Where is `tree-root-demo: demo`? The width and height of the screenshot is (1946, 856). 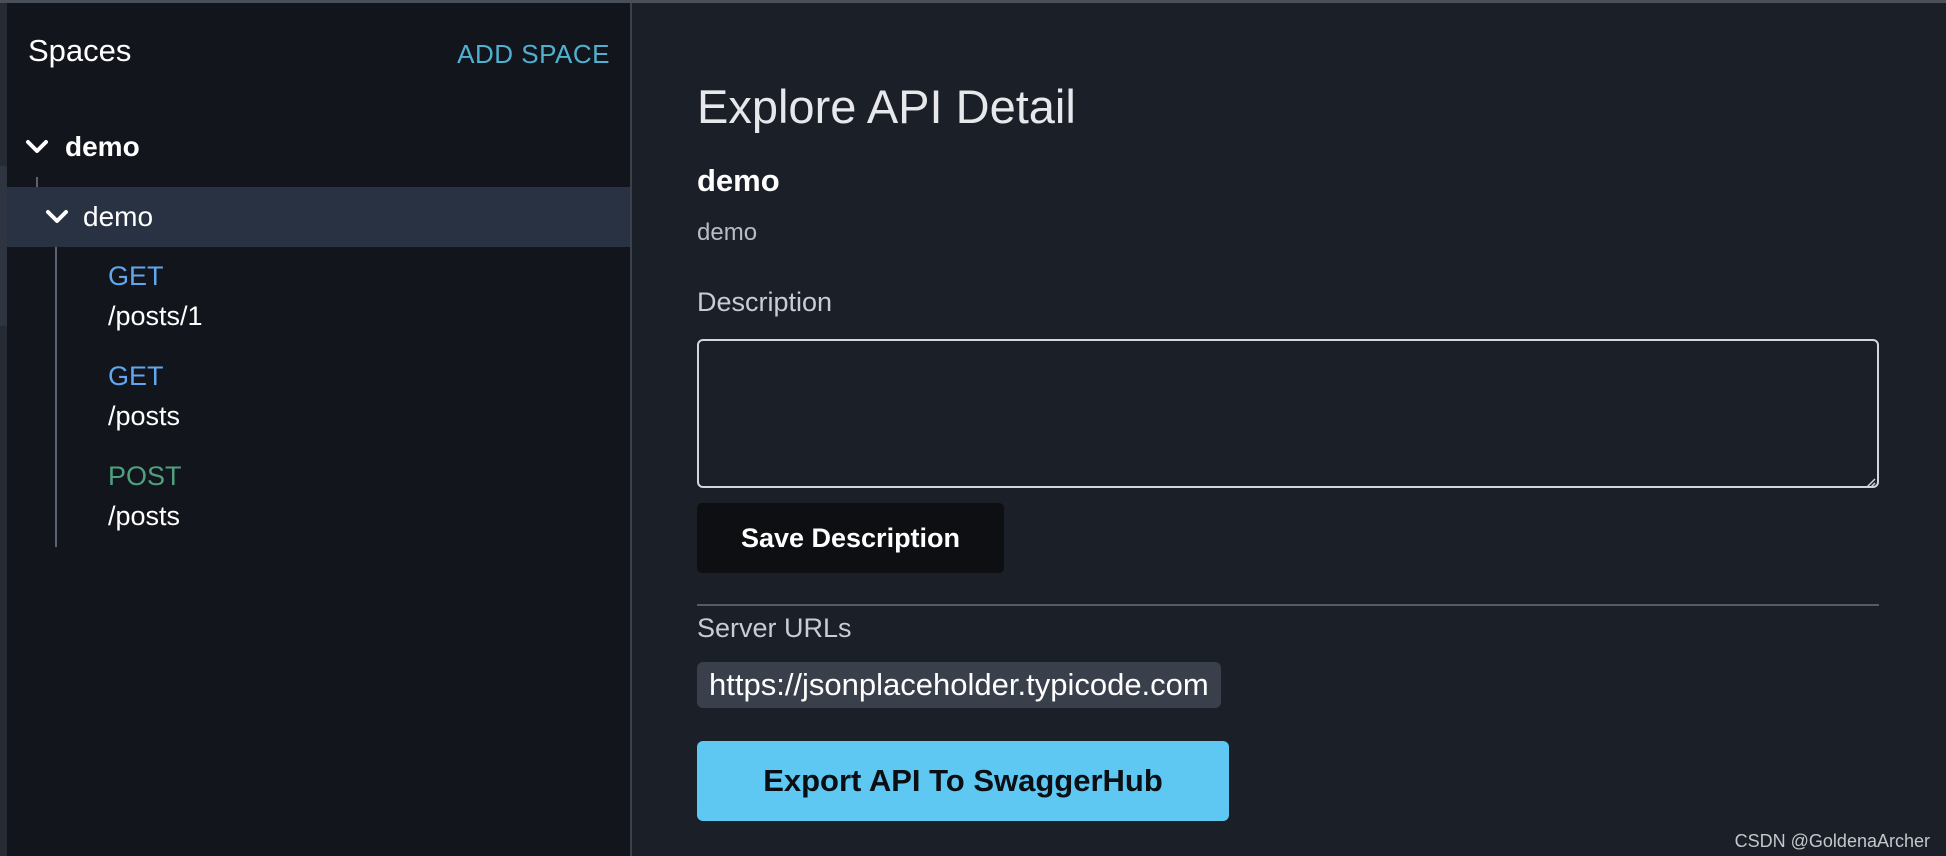 tree-root-demo: demo is located at coordinates (82, 147).